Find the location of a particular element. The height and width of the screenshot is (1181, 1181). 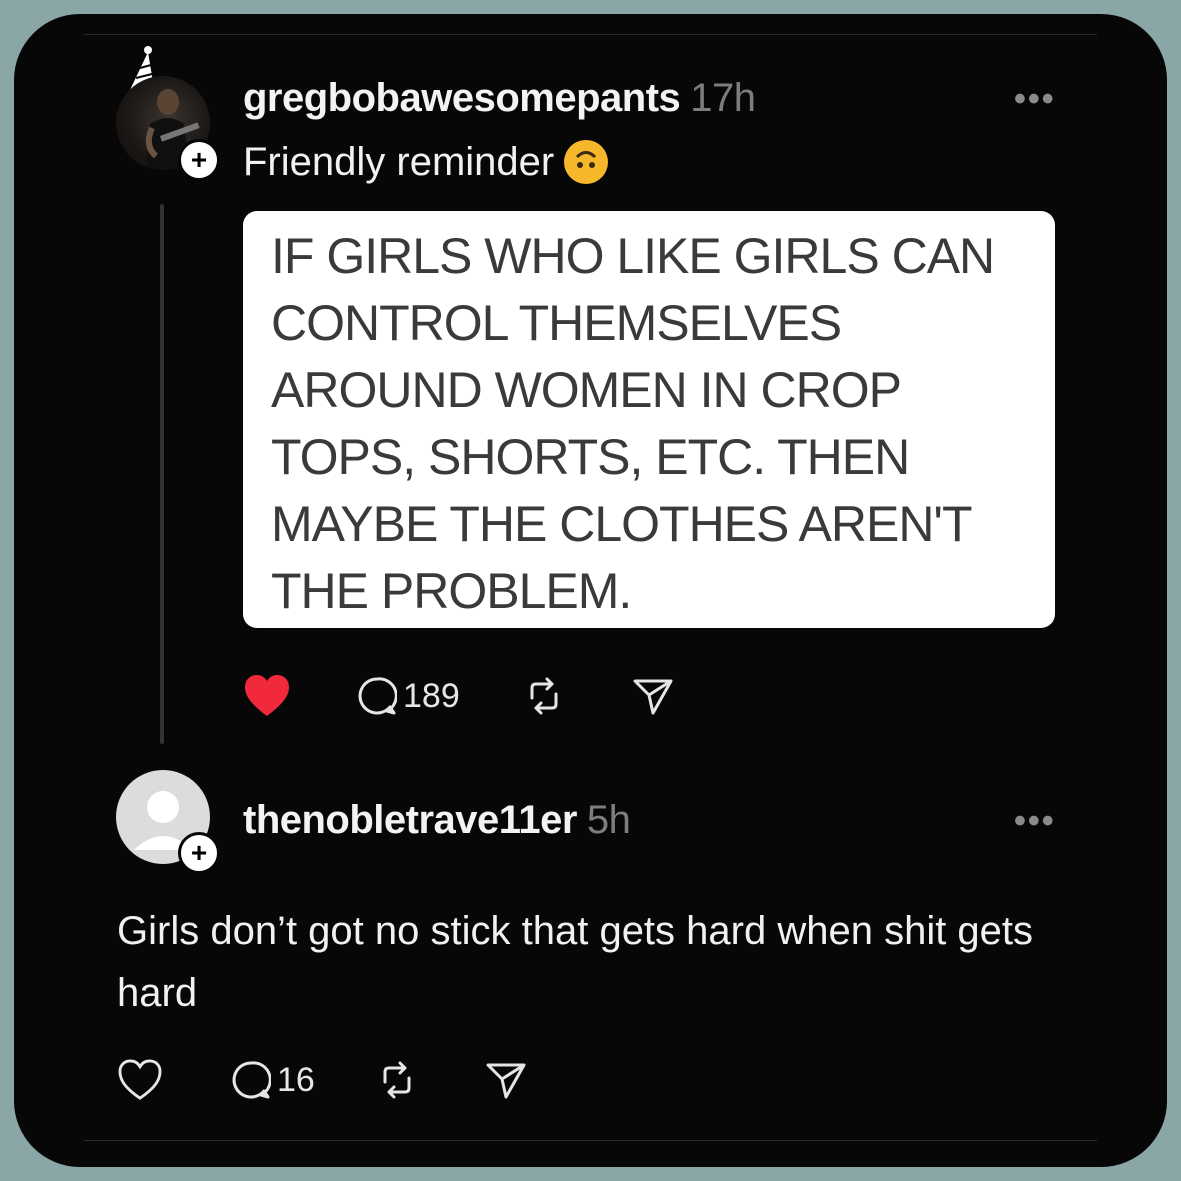

quote-line: MAYBE THE CLOTHES AREN'T is located at coordinates (622, 524).